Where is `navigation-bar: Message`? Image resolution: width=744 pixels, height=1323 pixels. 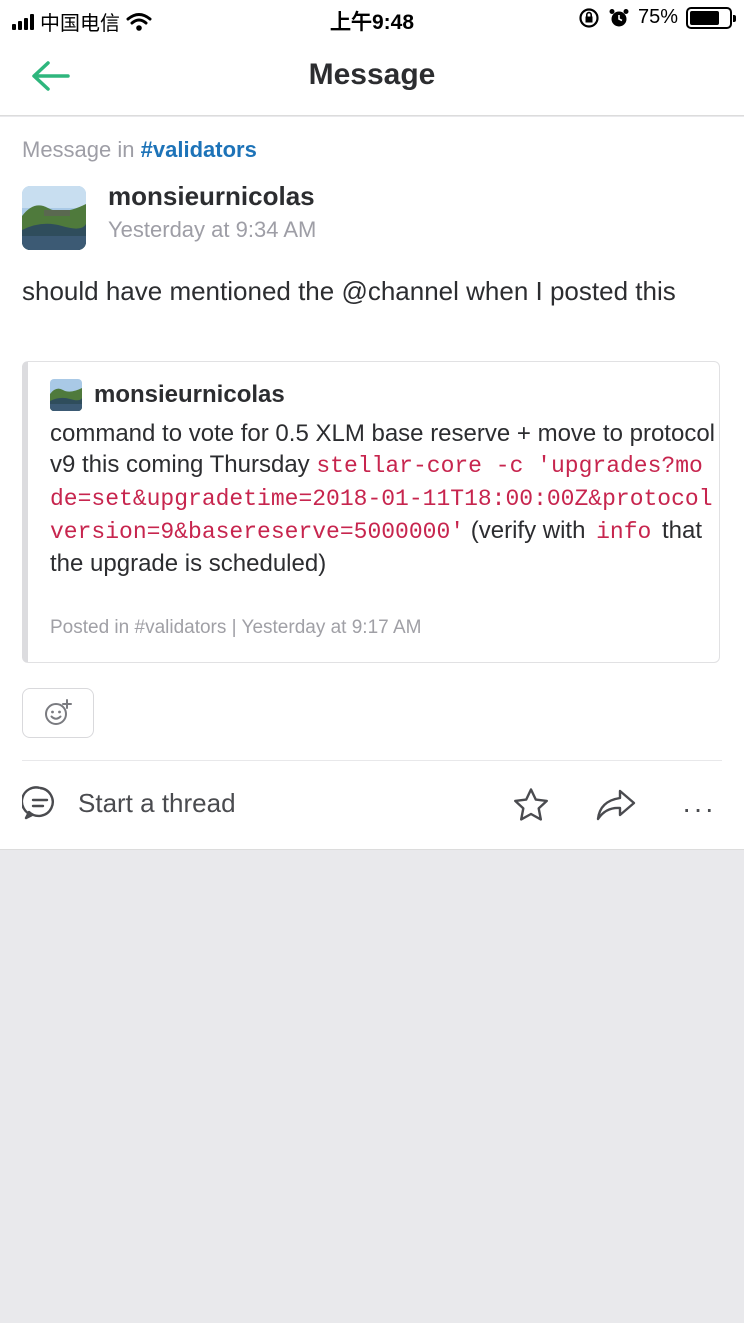 navigation-bar: Message is located at coordinates (372, 77).